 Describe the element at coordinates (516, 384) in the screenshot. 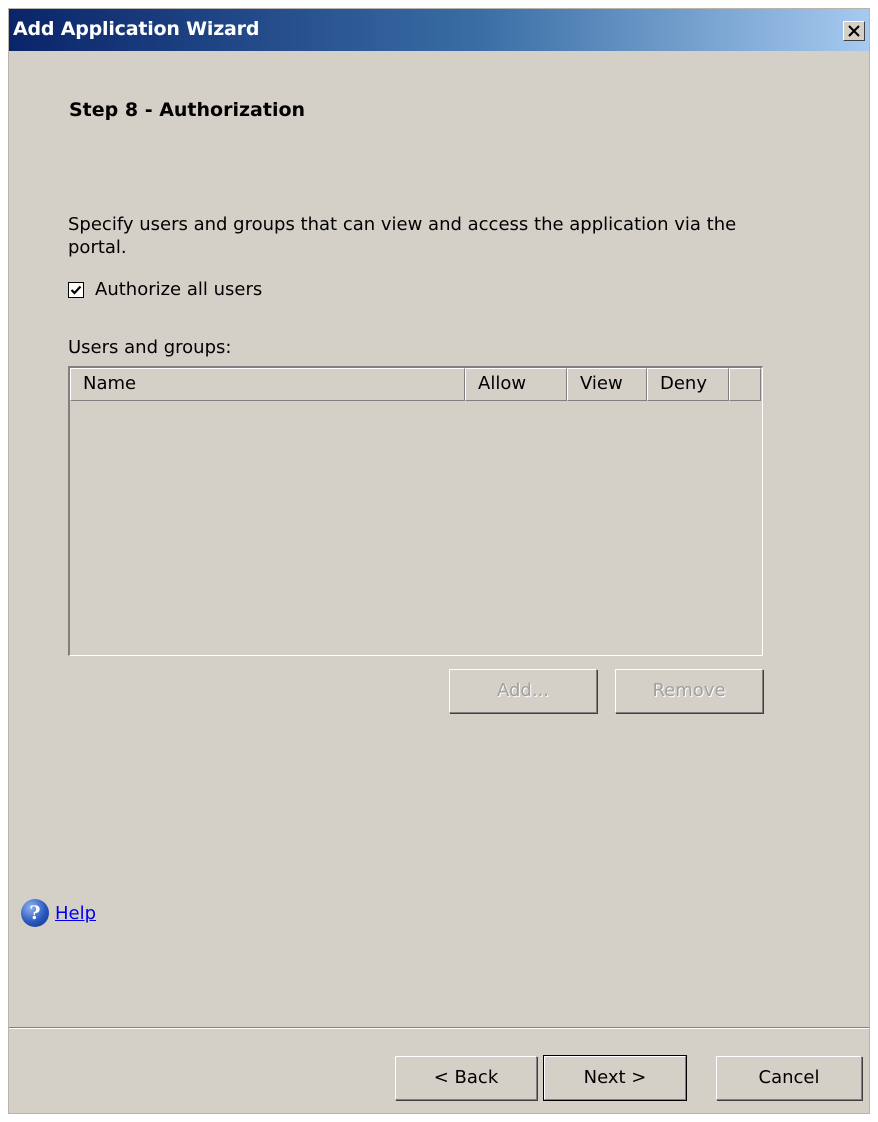

I see `column-header-allow: Allow` at that location.